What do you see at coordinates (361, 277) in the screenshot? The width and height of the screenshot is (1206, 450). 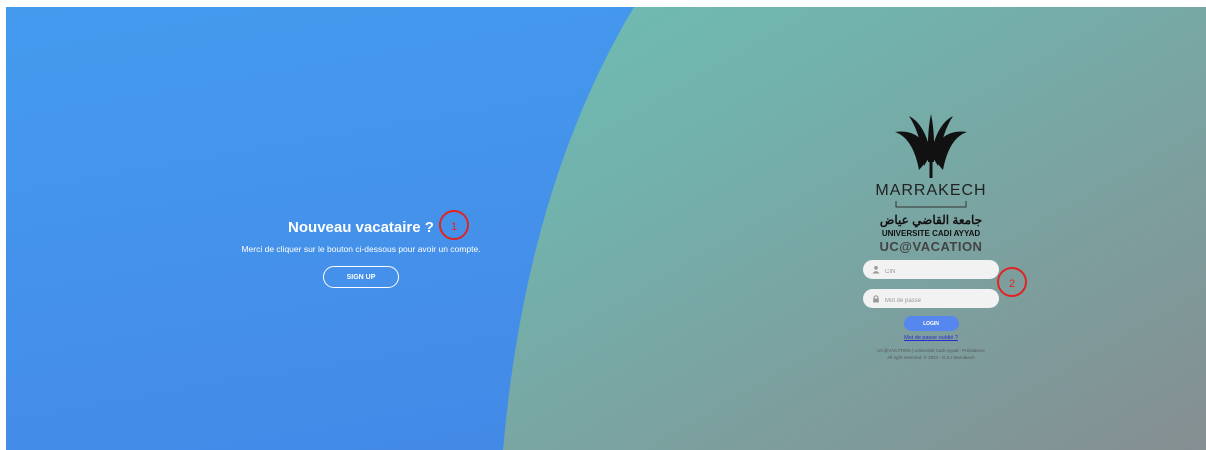 I see `signup-button: SIGN UP` at bounding box center [361, 277].